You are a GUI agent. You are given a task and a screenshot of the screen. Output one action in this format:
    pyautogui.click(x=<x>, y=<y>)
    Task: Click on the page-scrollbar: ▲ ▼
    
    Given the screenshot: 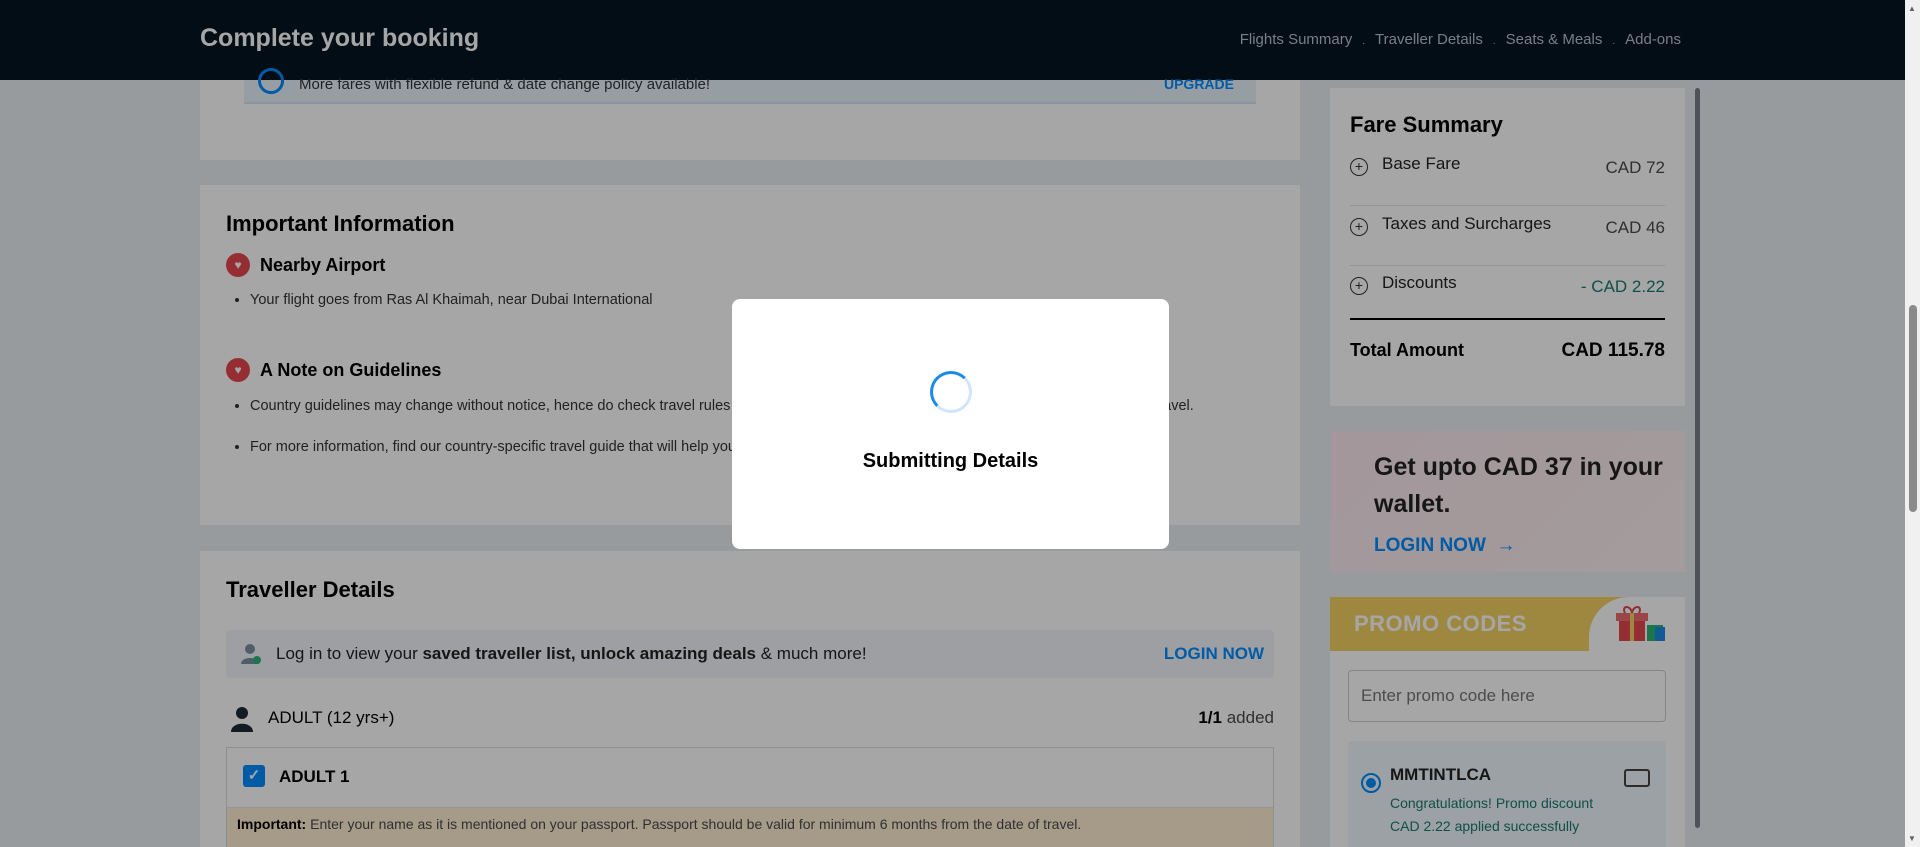 What is the action you would take?
    pyautogui.click(x=1912, y=423)
    